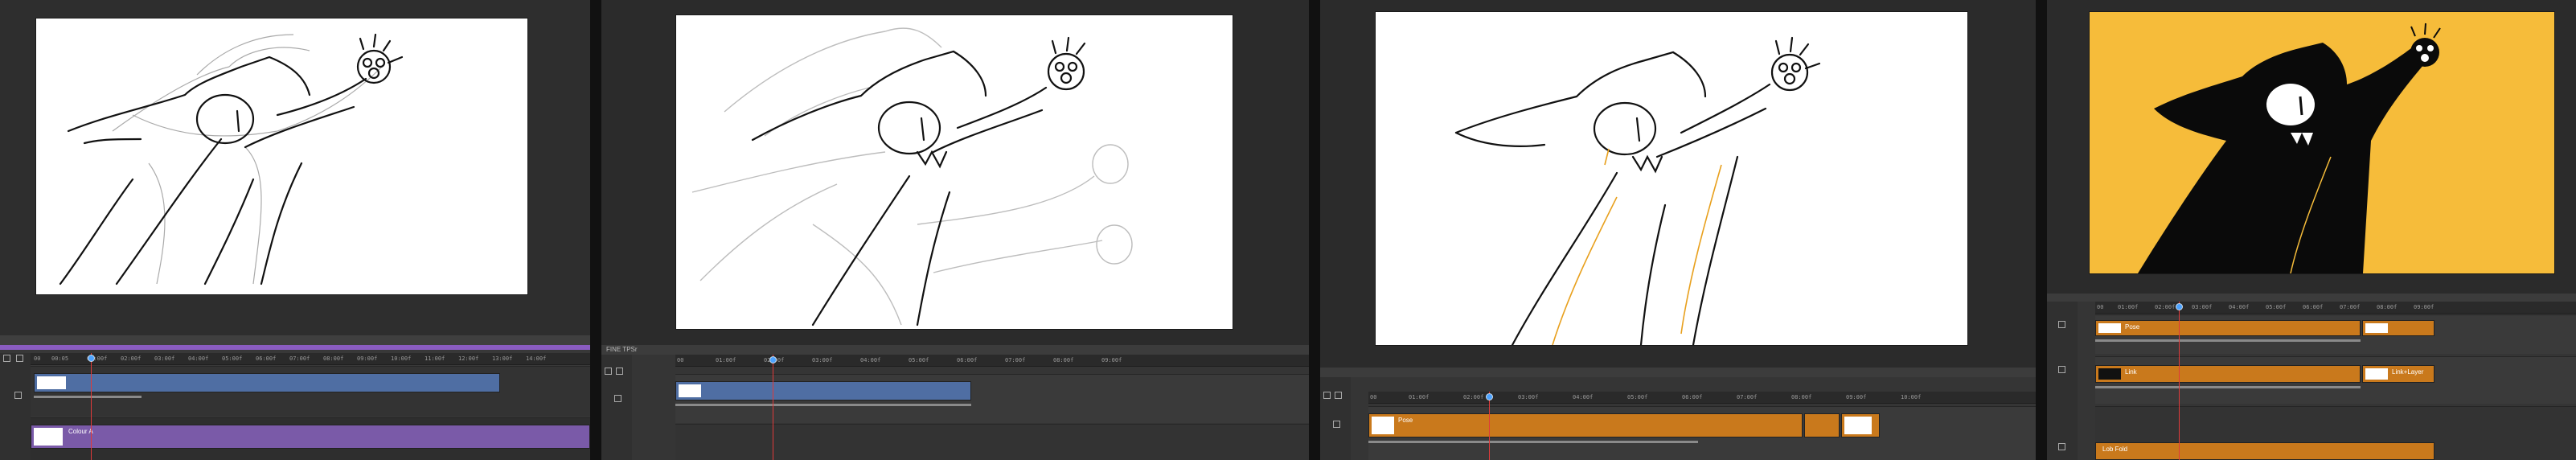 This screenshot has width=2576, height=460. What do you see at coordinates (435, 358) in the screenshot?
I see `ruler-tick: 11:00f` at bounding box center [435, 358].